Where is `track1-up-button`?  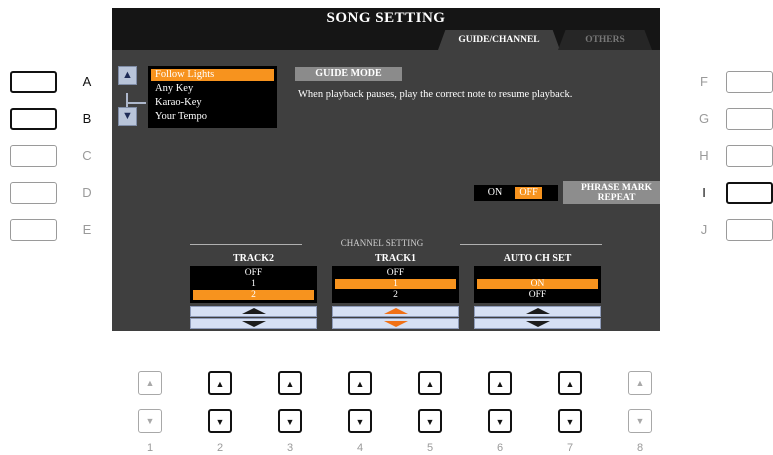 track1-up-button is located at coordinates (395, 311).